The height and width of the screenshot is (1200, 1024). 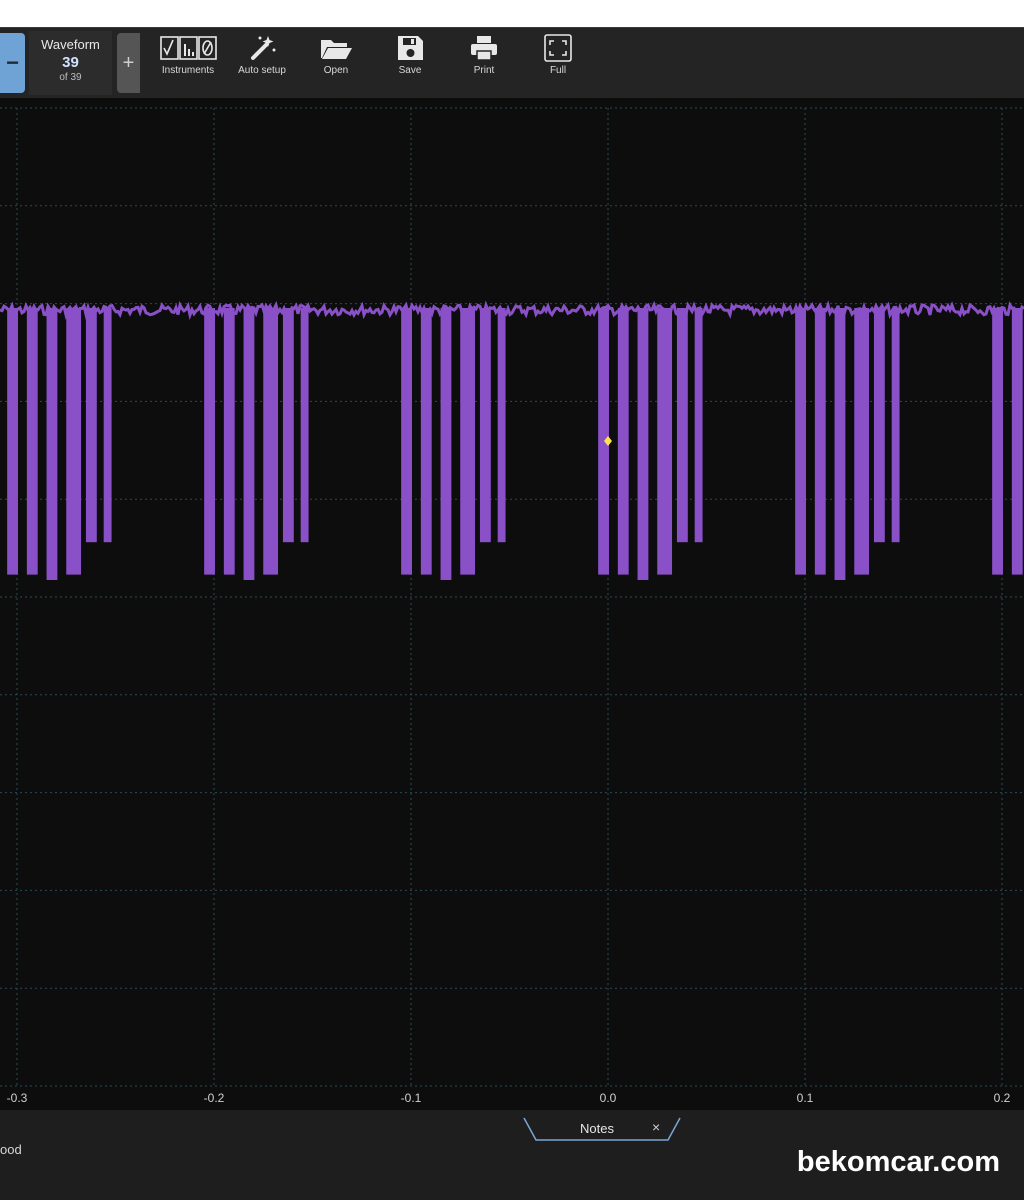 What do you see at coordinates (262, 70) in the screenshot?
I see `auto-setup-label: Auto setup` at bounding box center [262, 70].